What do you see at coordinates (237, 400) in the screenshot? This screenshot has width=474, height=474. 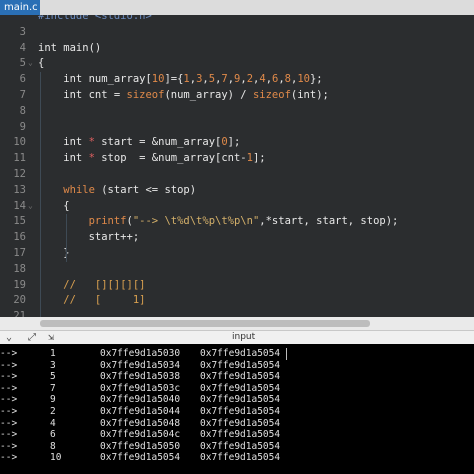 I see `console-output-row: --> 9 0x7ffe9d1a5040 0x7ffe9d1a5054` at bounding box center [237, 400].